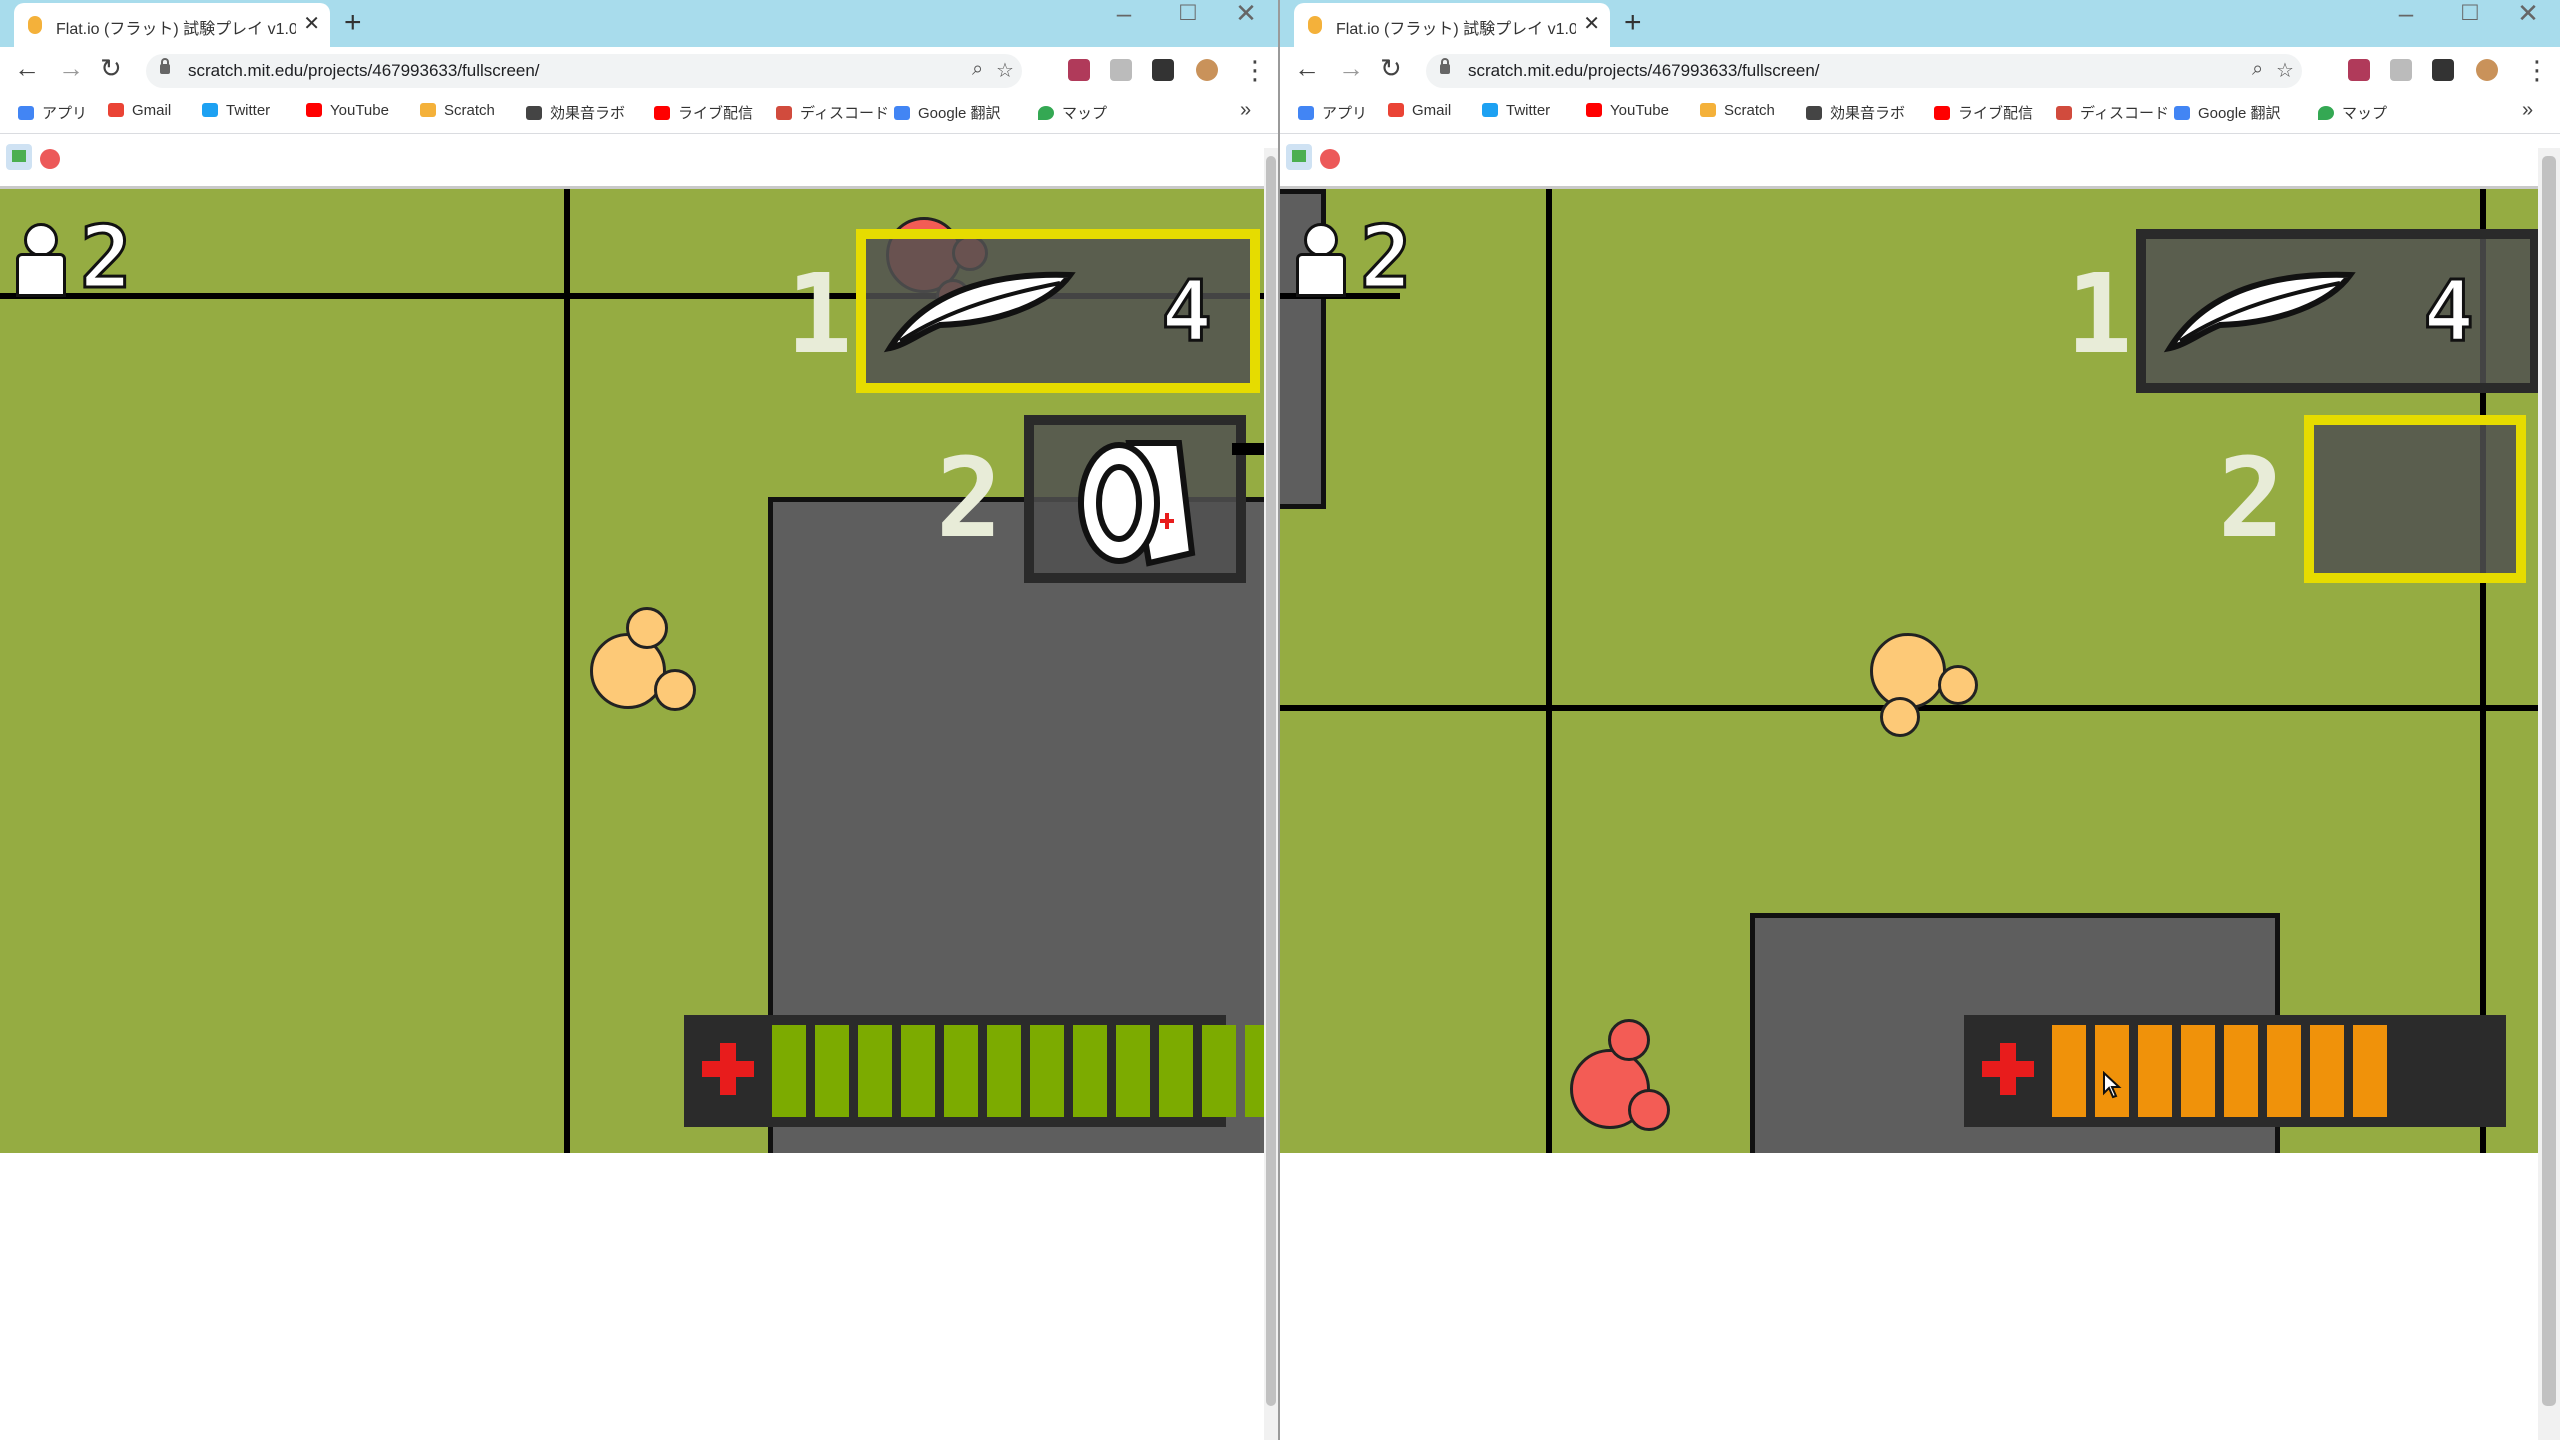 The height and width of the screenshot is (1440, 2560). What do you see at coordinates (1321, 260) in the screenshot?
I see `player-count-icon` at bounding box center [1321, 260].